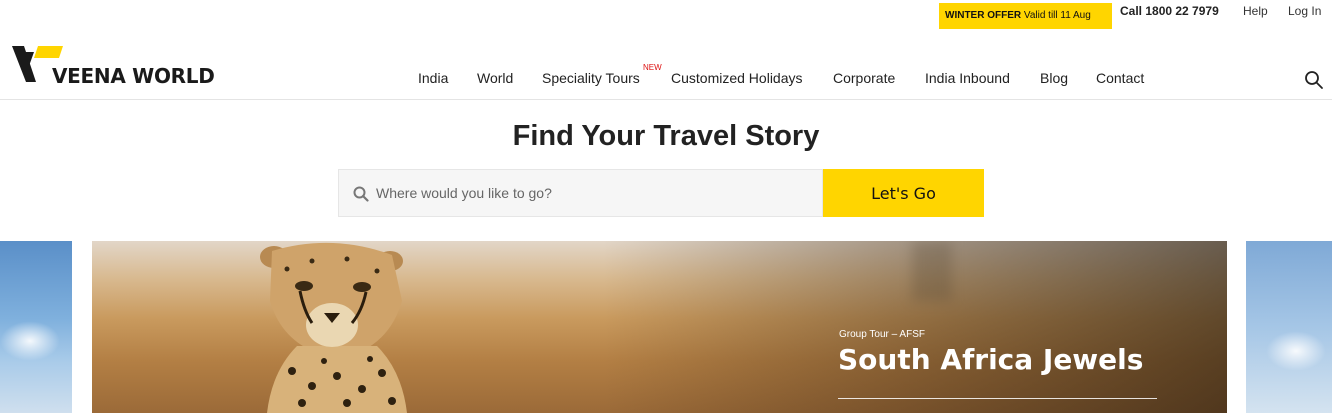  Describe the element at coordinates (666, 136) in the screenshot. I see `page-title: Find Your Travel Story` at that location.